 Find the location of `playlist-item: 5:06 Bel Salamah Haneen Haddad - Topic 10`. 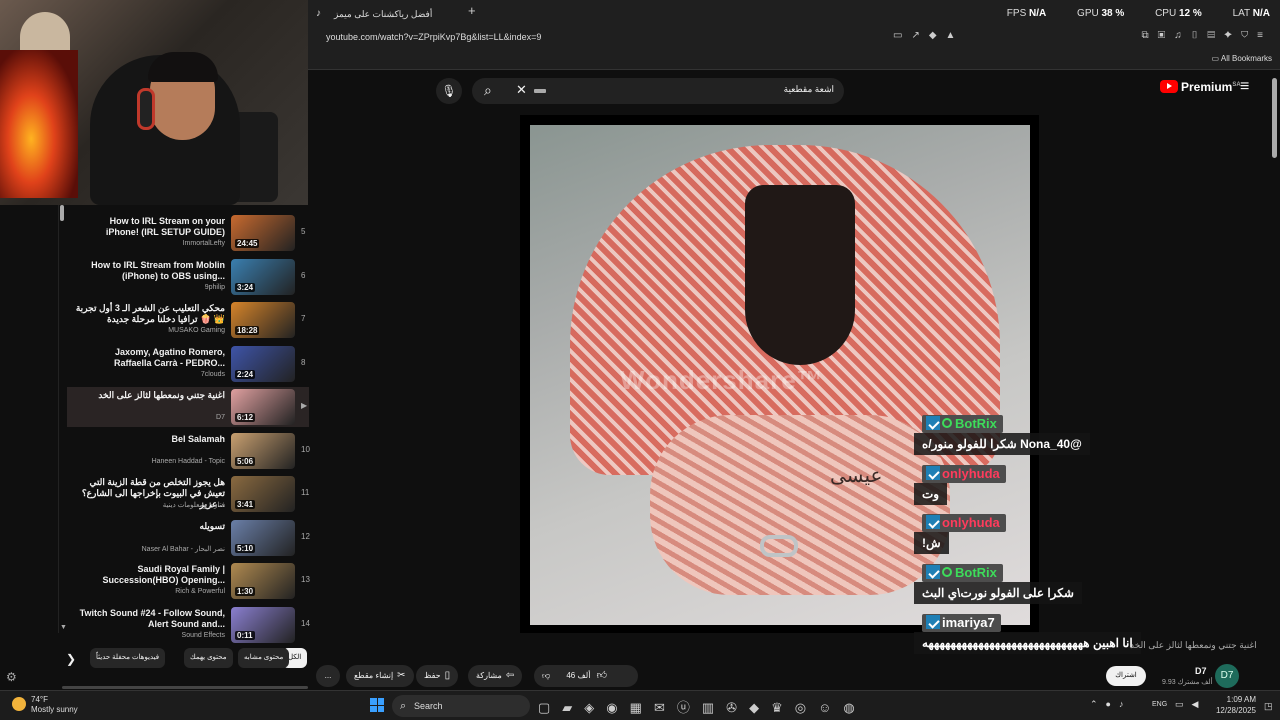

playlist-item: 5:06 Bel Salamah Haneen Haddad - Topic 10 is located at coordinates (188, 451).